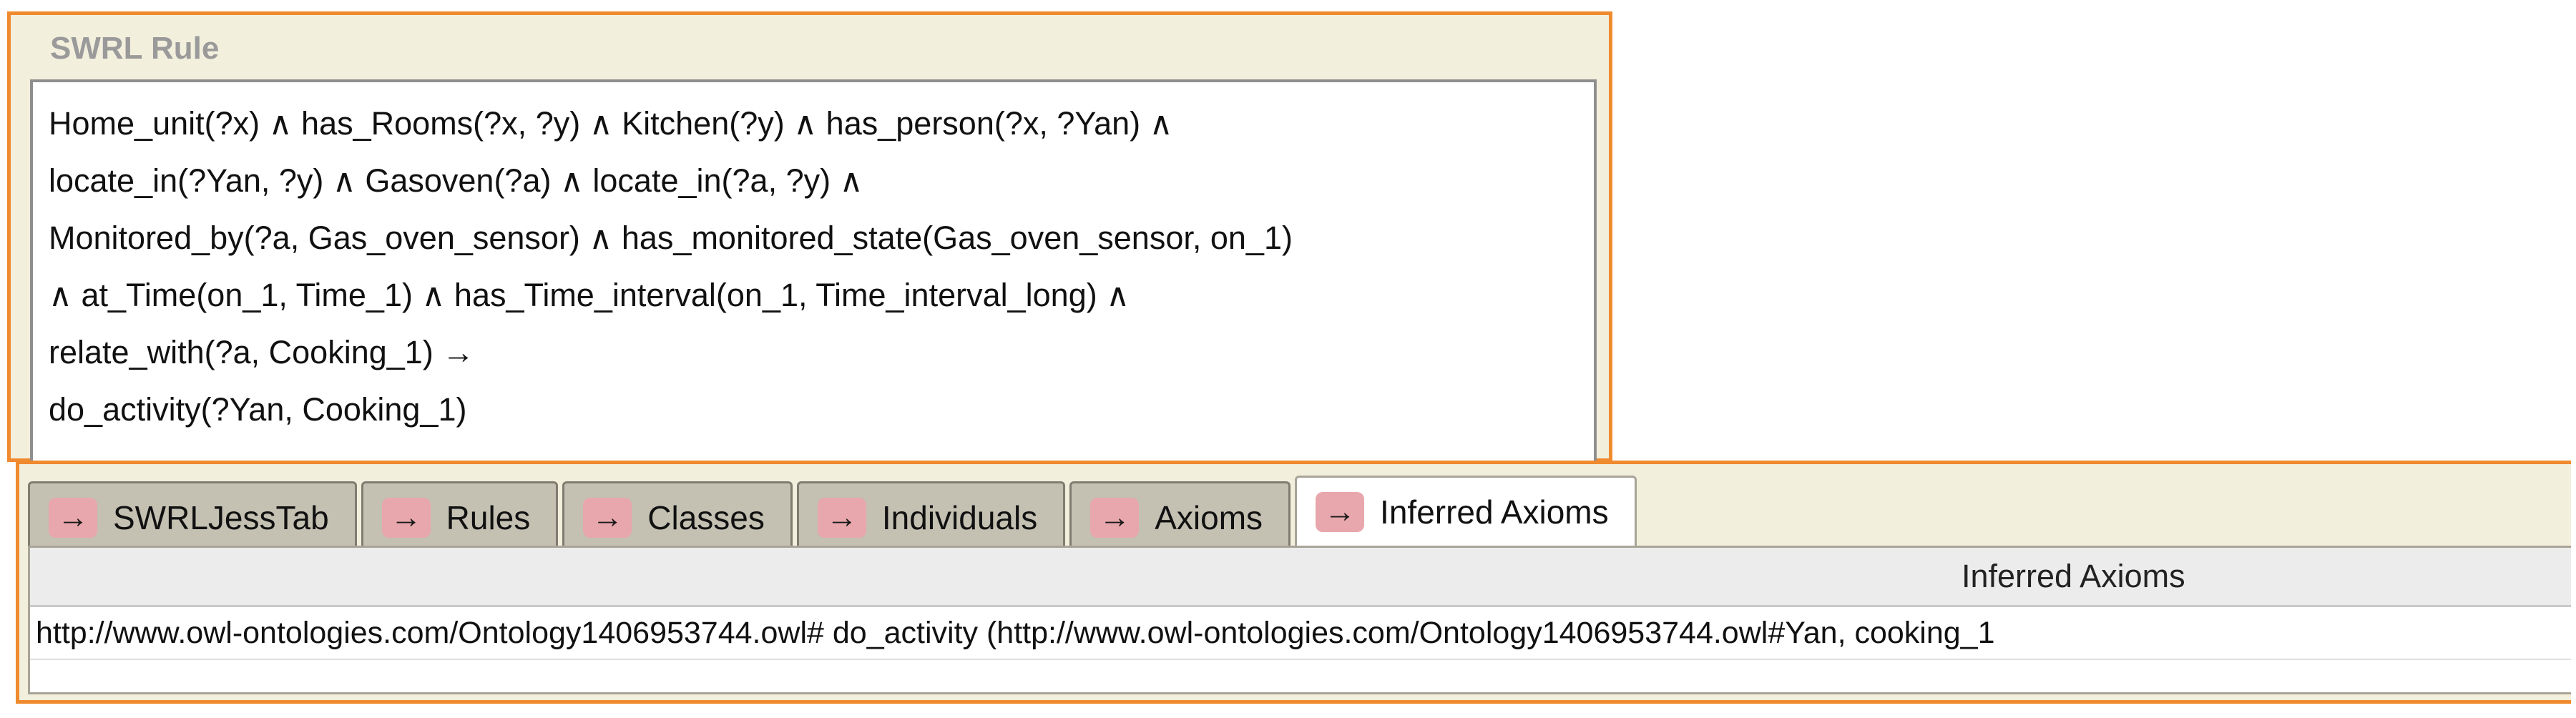 This screenshot has width=2576, height=718. I want to click on tab-swrljesstab: → SWRLJessTab, so click(192, 516).